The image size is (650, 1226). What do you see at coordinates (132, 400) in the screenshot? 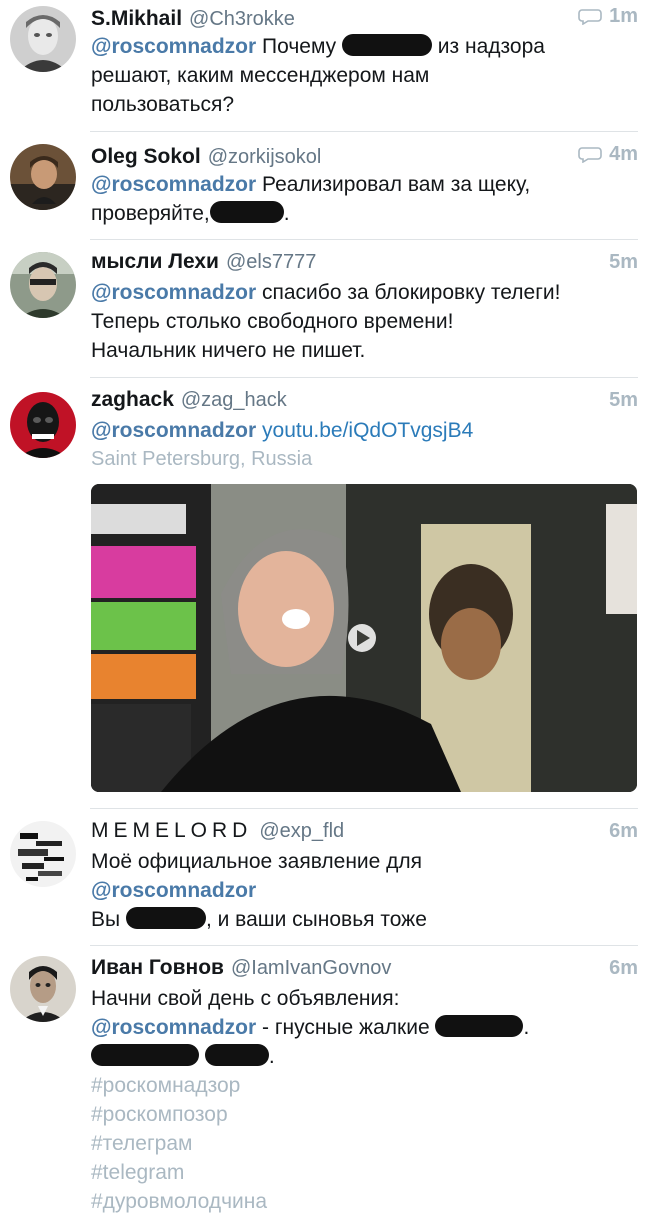
I see `author-name: zaghack` at bounding box center [132, 400].